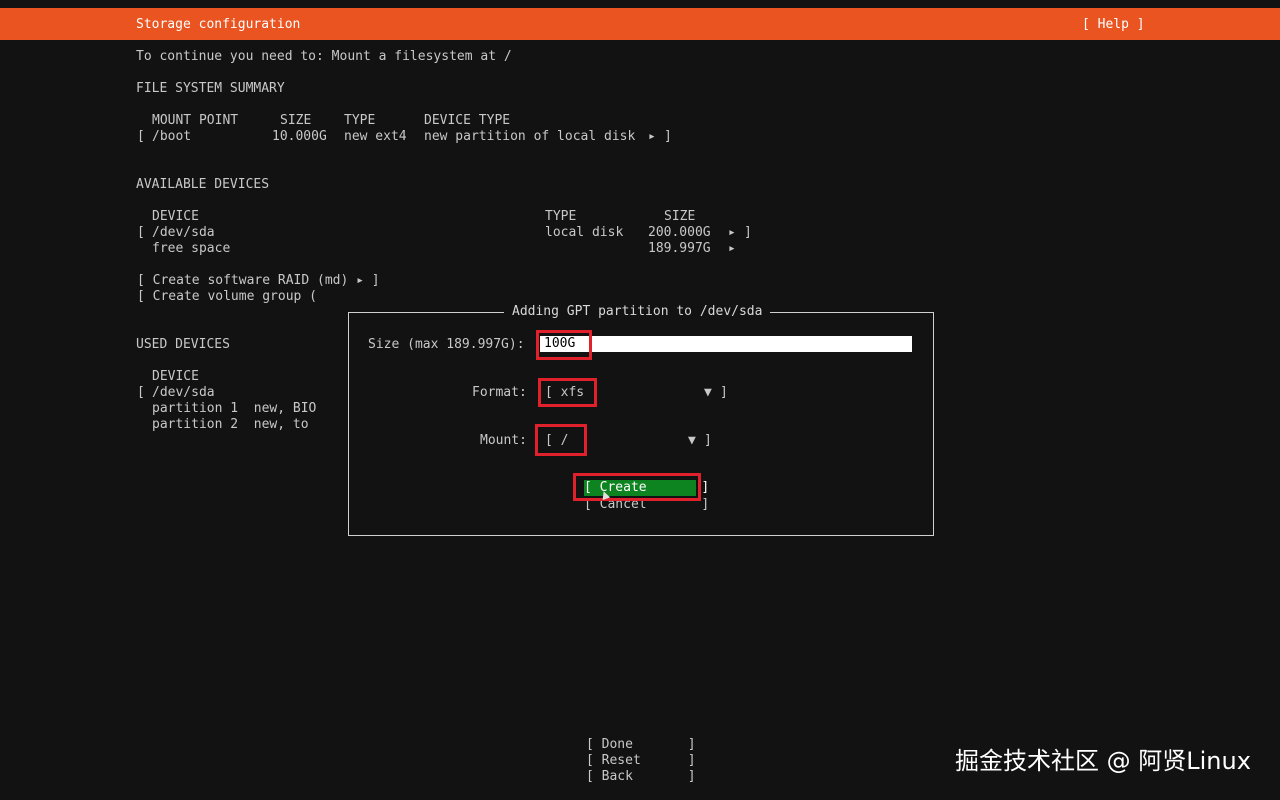 The image size is (1280, 800). I want to click on size-input: 100G, so click(726, 344).